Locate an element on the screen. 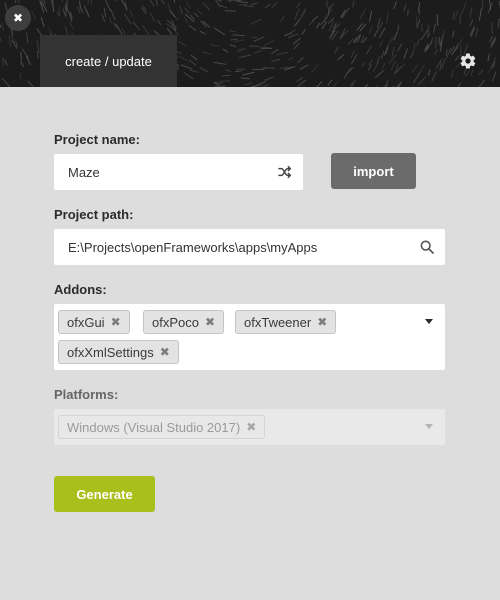  search-icon is located at coordinates (427, 247).